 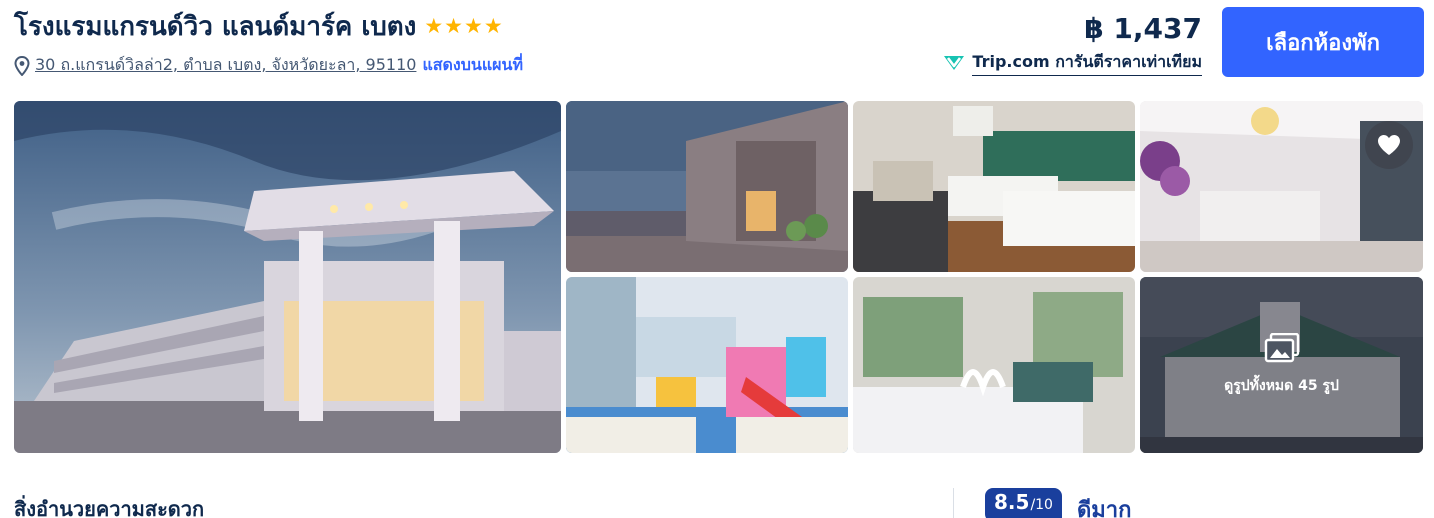 What do you see at coordinates (953, 503) in the screenshot?
I see `section-divider` at bounding box center [953, 503].